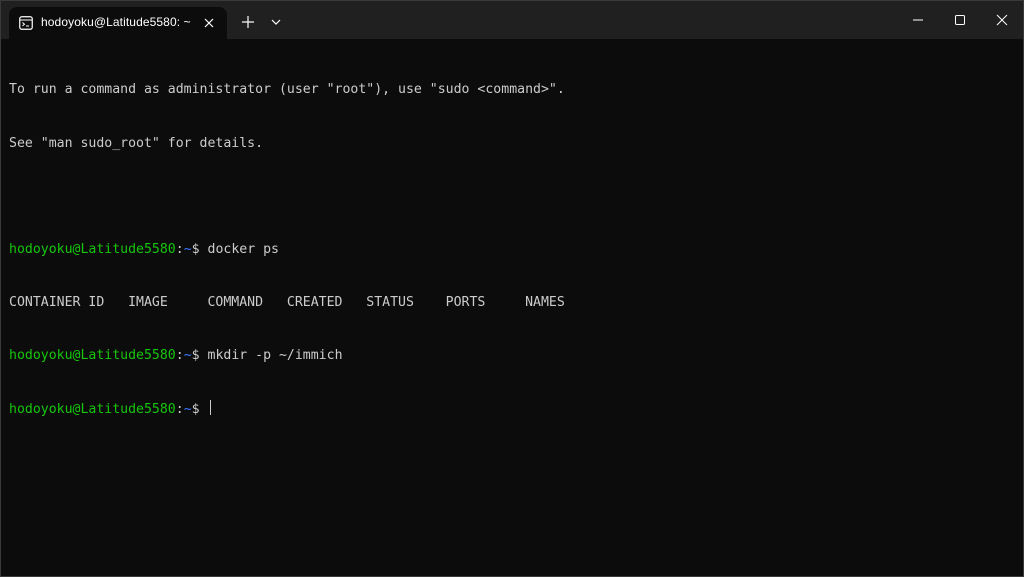 Image resolution: width=1024 pixels, height=577 pixels. Describe the element at coordinates (275, 355) in the screenshot. I see `command-text: mkdir -p ~/immich` at that location.